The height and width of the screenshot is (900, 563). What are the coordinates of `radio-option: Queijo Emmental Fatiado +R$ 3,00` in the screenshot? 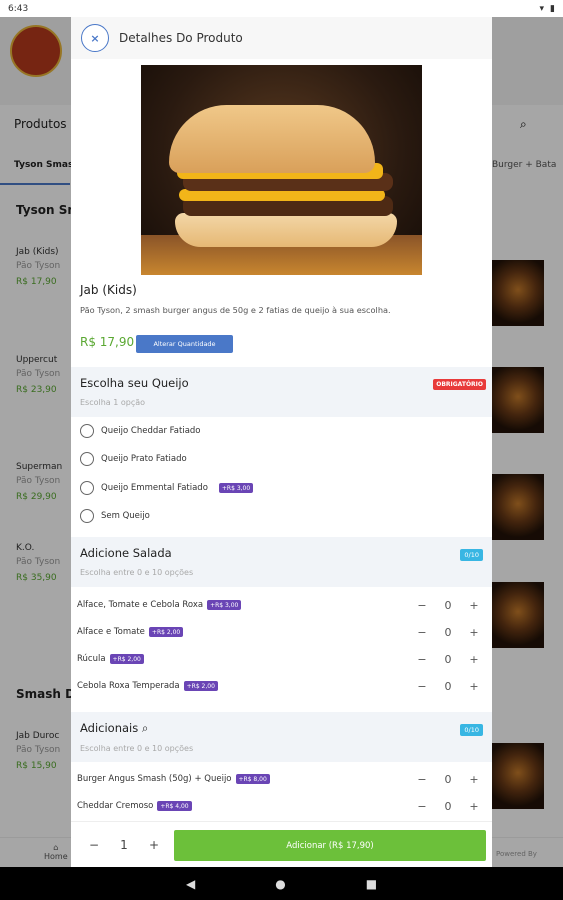 It's located at (167, 488).